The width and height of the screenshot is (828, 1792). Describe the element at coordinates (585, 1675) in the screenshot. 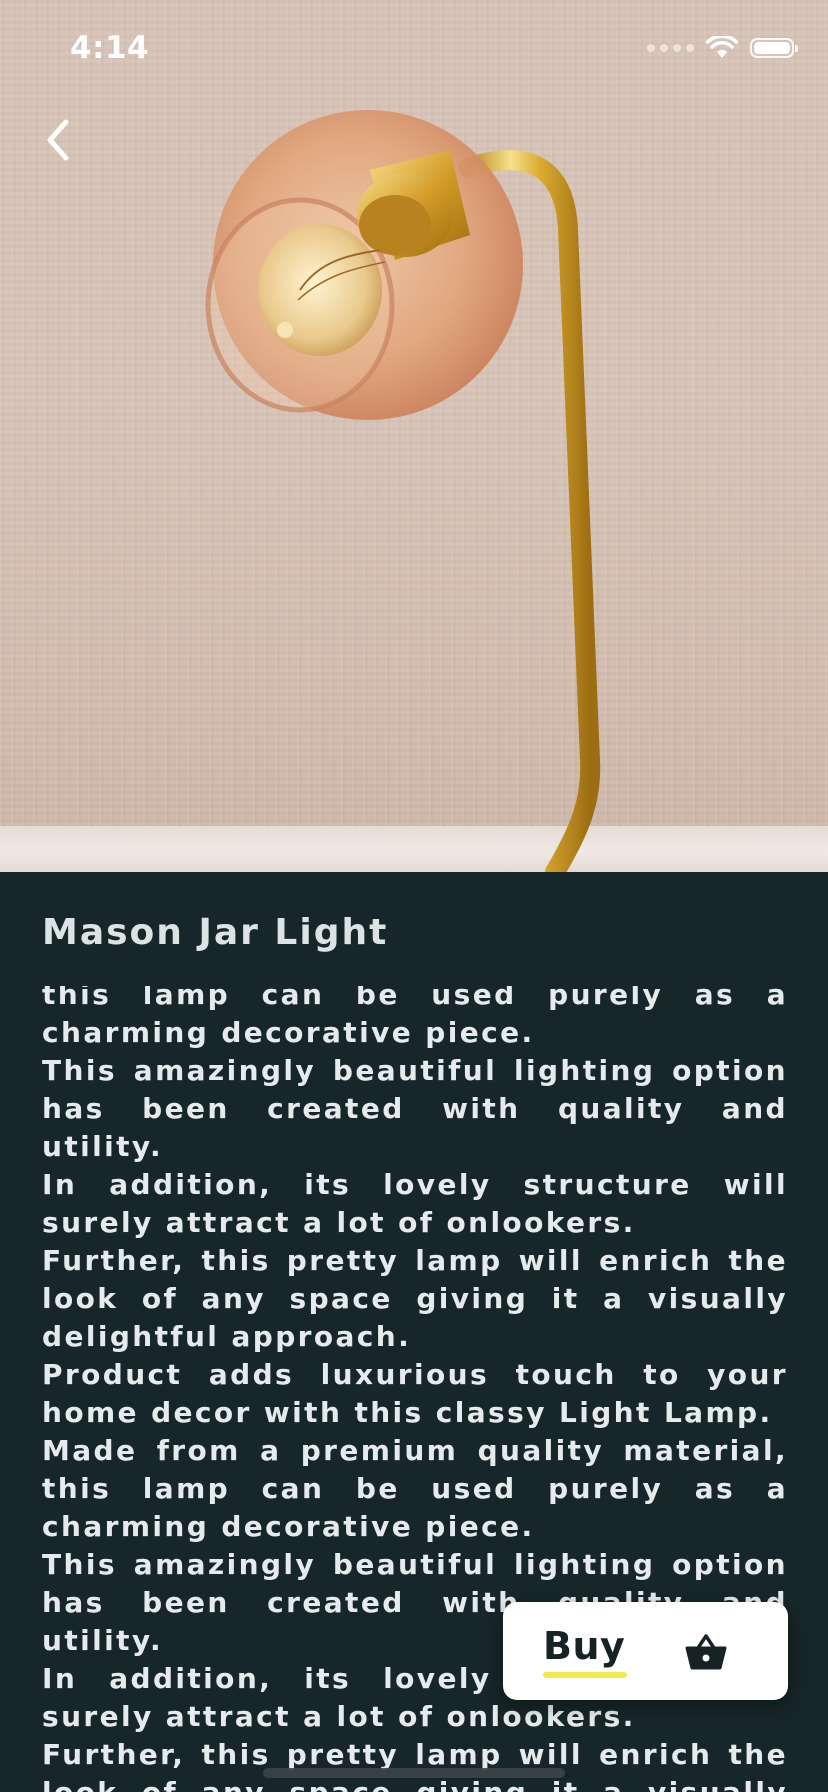

I see `buy-underline` at that location.